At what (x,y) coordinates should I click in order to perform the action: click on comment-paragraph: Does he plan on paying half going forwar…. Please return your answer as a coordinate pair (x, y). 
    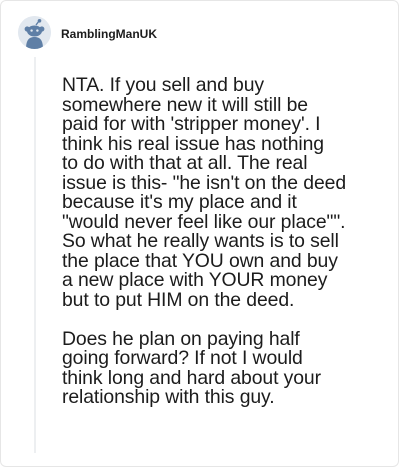
    Looking at the image, I should click on (191, 367).